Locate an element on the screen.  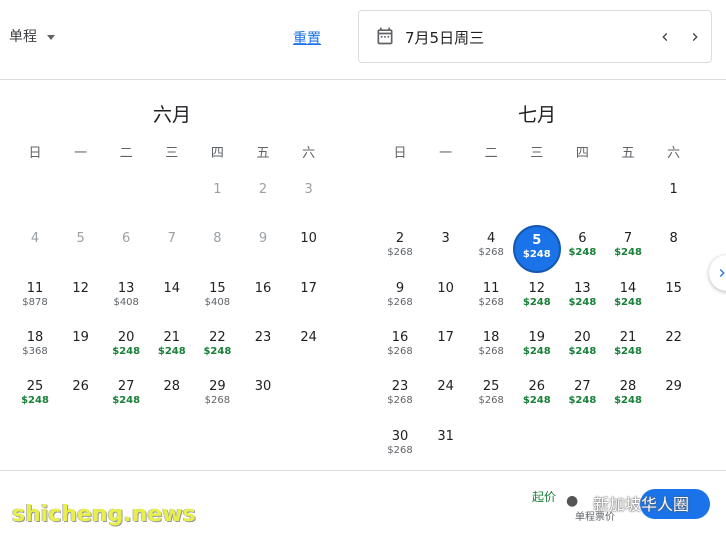
day-number: 13 is located at coordinates (582, 288).